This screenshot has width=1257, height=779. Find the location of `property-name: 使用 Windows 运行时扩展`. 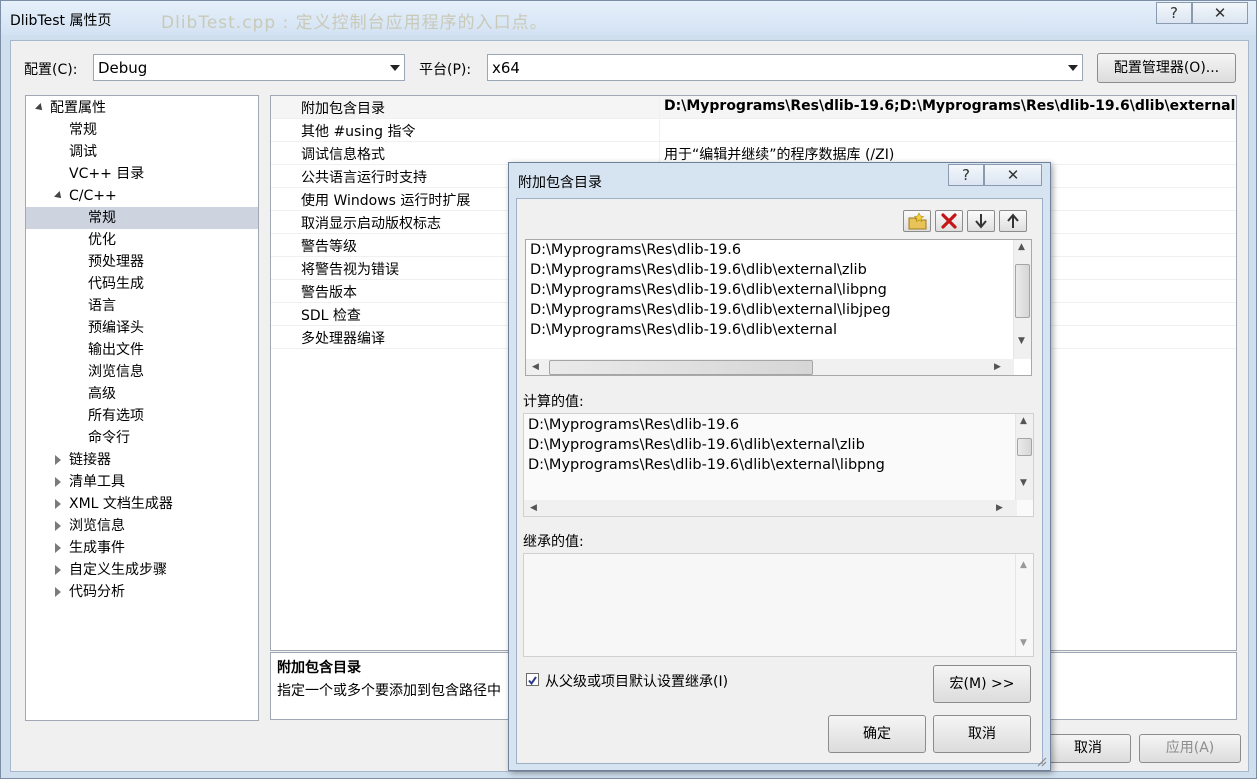

property-name: 使用 Windows 运行时扩展 is located at coordinates (386, 201).